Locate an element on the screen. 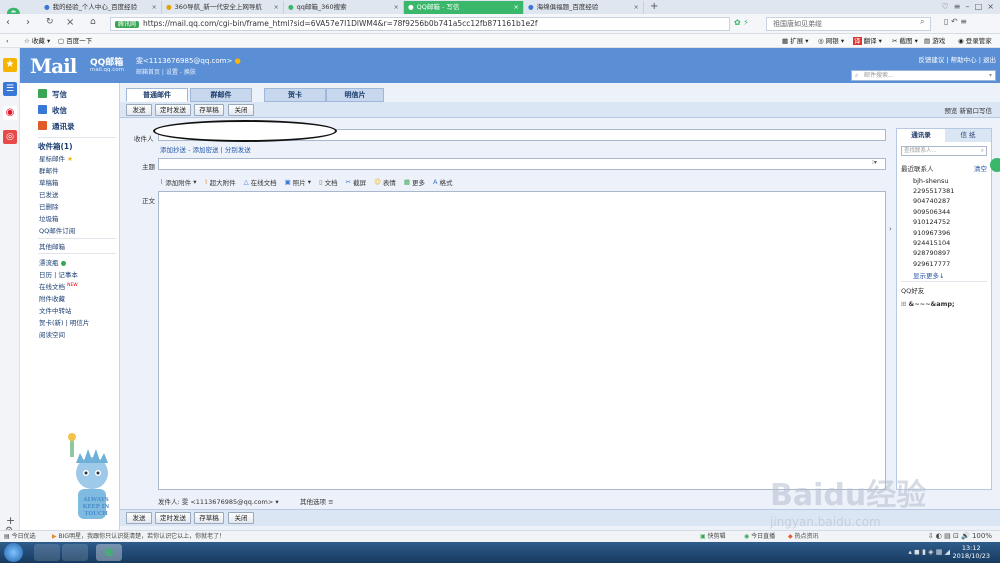 This screenshot has height=563, width=1000. shield-icon: ♡ is located at coordinates (944, 6).